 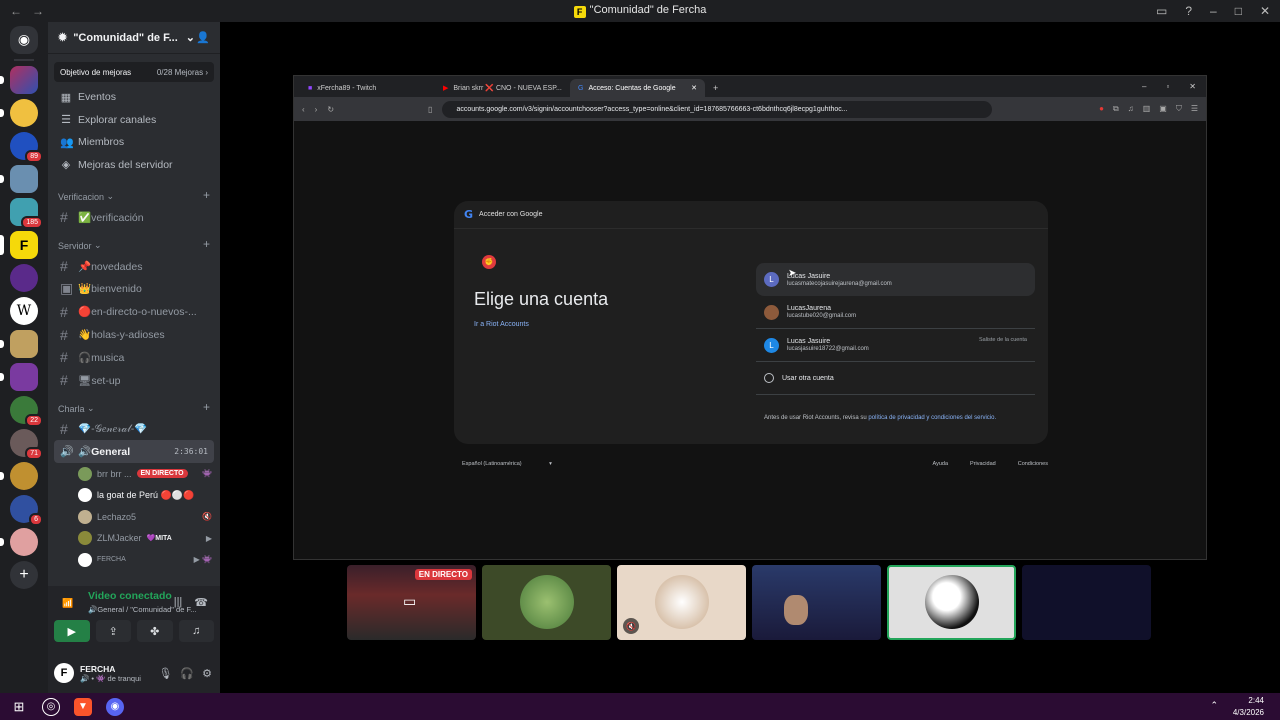 I want to click on riot-accounts-link: Ir a Riot Accounts, so click(x=501, y=324).